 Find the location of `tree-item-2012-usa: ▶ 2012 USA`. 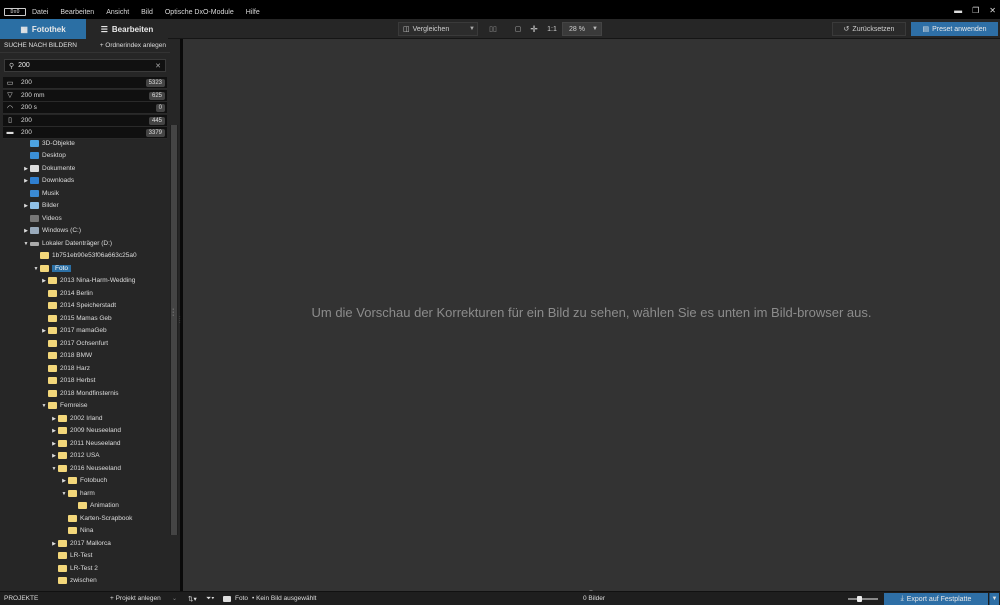

tree-item-2012-usa: ▶ 2012 USA is located at coordinates (75, 455).